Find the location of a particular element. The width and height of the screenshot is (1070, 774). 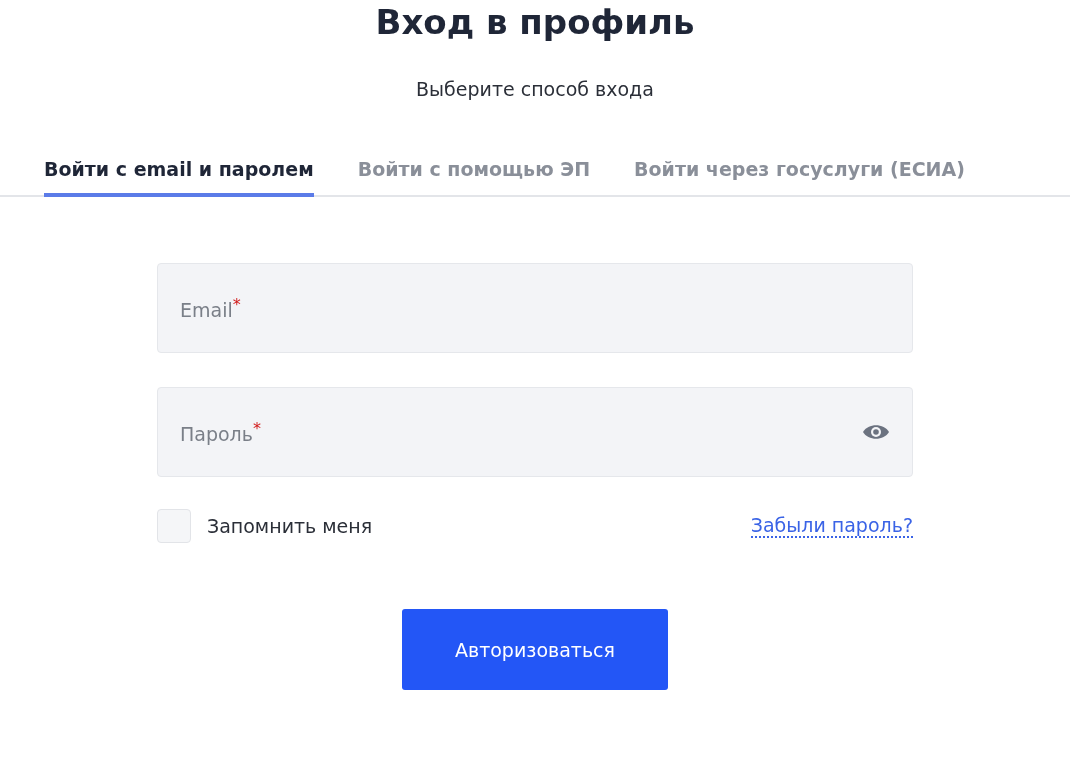

field-placeholder: Email$^{*}$ is located at coordinates (210, 308).